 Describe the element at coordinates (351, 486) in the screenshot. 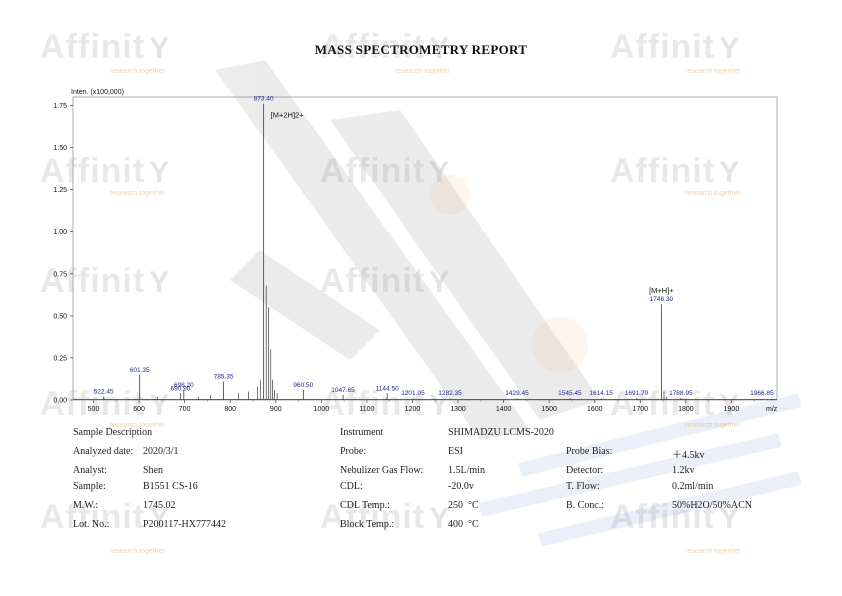

I see `cdl-label: CDL:` at that location.